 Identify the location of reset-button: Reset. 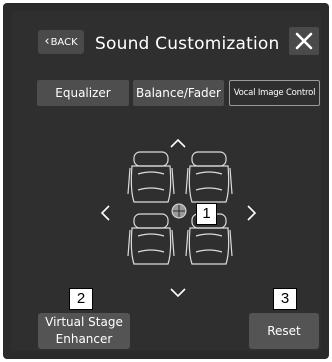
(284, 331).